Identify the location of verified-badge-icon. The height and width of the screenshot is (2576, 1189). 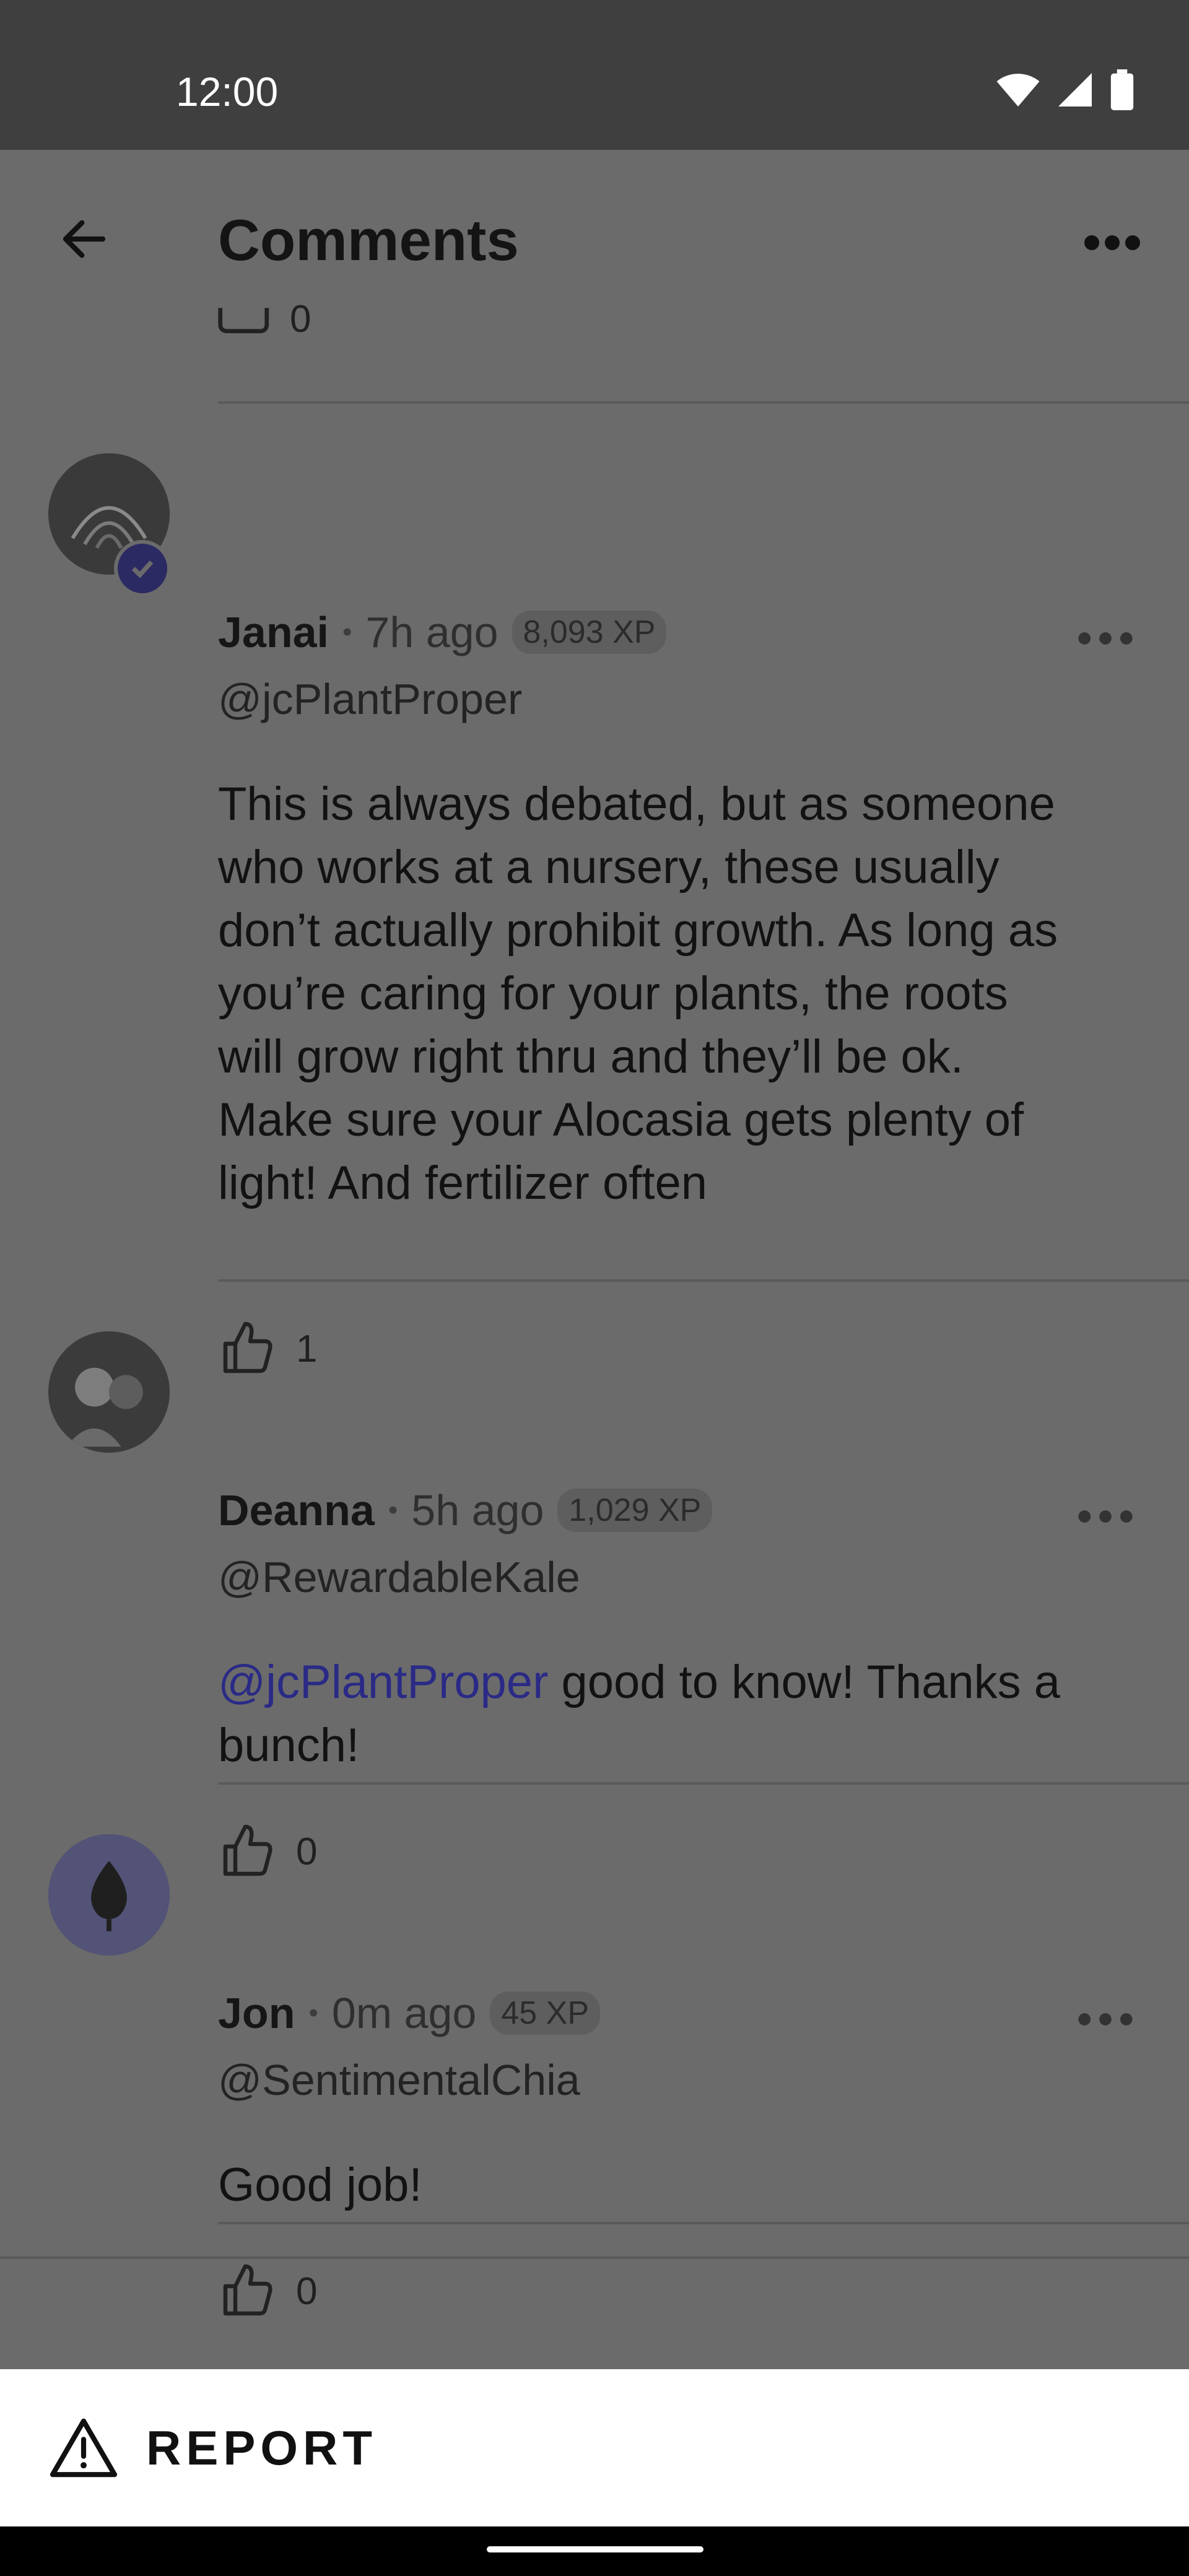
(142, 568).